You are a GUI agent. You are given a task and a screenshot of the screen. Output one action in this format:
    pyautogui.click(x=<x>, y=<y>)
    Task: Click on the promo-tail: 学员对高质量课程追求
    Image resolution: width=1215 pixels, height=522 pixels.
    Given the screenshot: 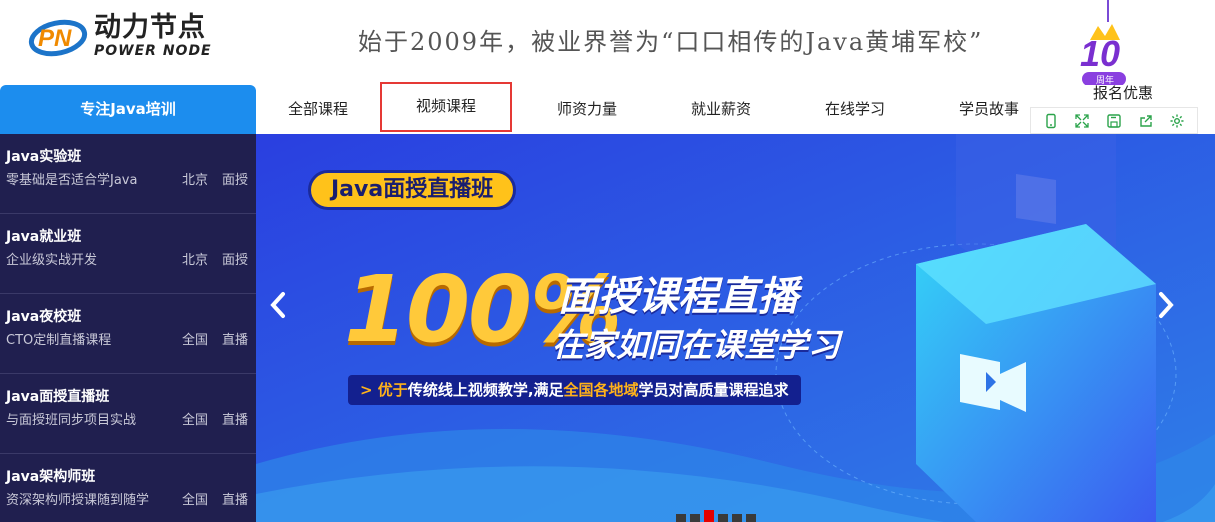 What is the action you would take?
    pyautogui.click(x=713, y=390)
    